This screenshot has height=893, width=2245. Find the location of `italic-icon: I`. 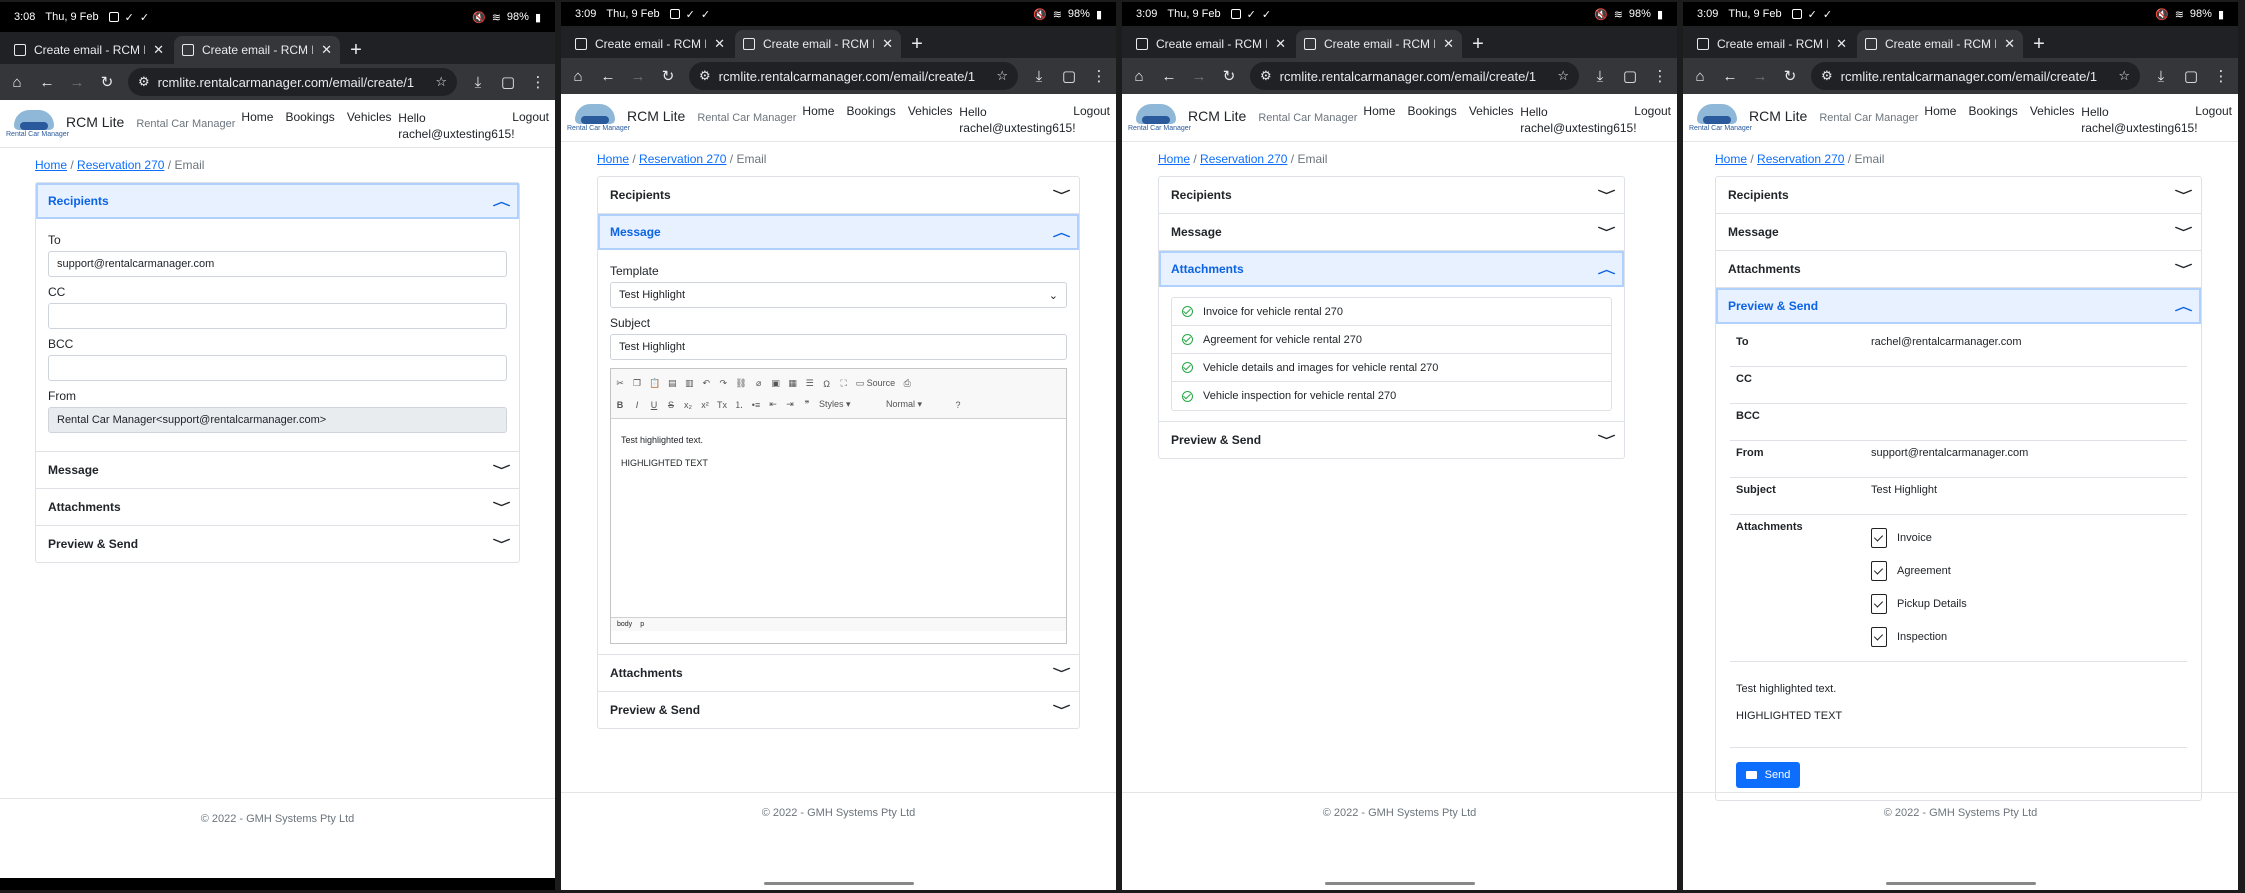

italic-icon: I is located at coordinates (637, 405).